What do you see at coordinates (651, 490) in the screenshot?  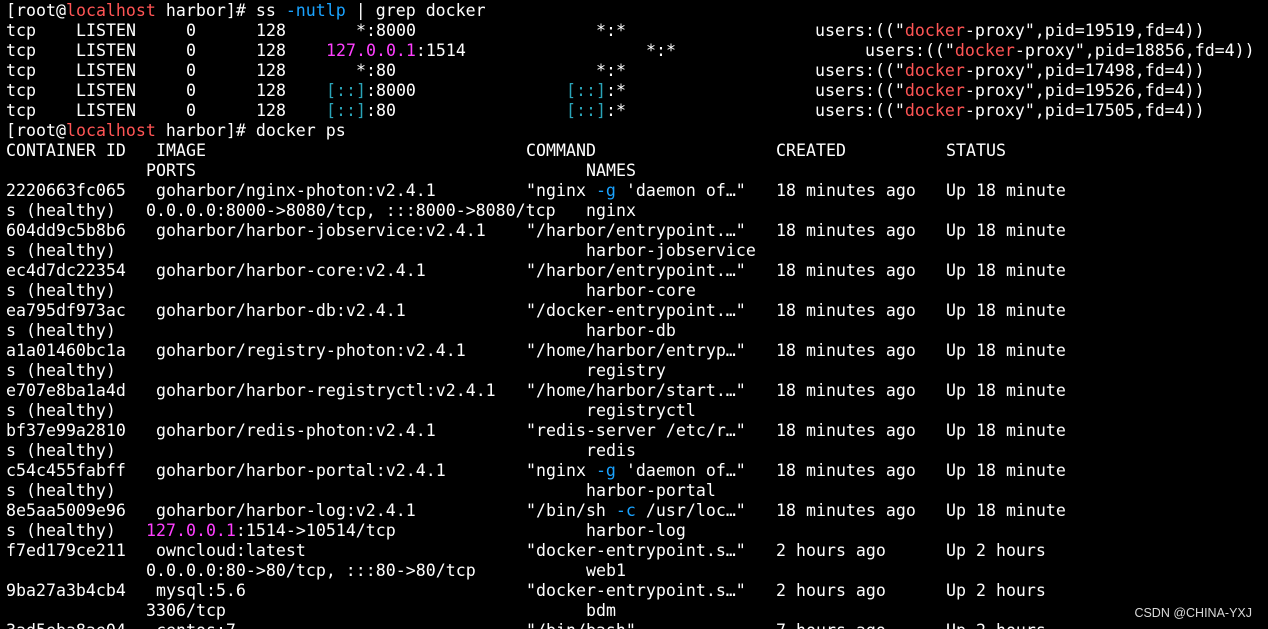 I see `container-name: harbor-portal` at bounding box center [651, 490].